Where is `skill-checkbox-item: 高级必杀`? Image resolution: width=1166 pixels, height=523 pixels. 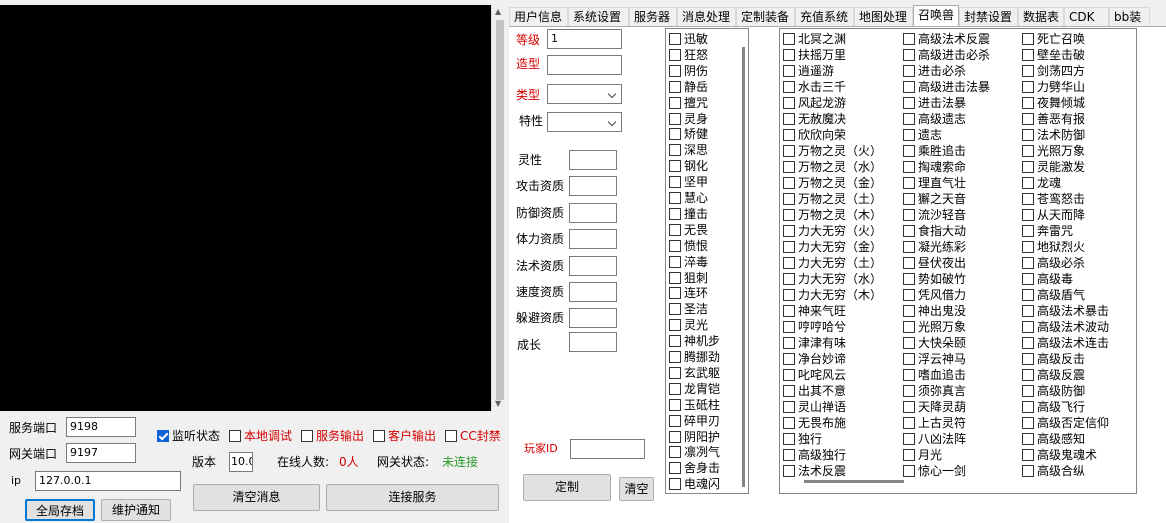 skill-checkbox-item: 高级必杀 is located at coordinates (1053, 263).